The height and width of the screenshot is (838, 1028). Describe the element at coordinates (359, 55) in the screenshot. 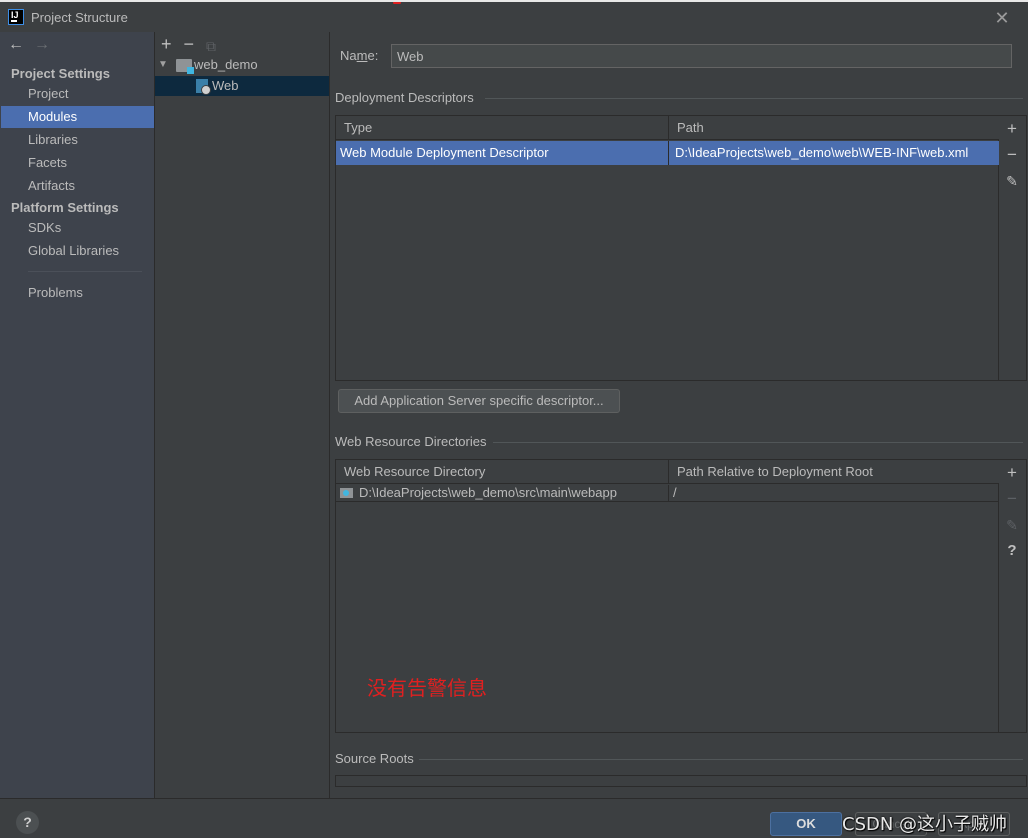

I see `name-label: Name:` at that location.